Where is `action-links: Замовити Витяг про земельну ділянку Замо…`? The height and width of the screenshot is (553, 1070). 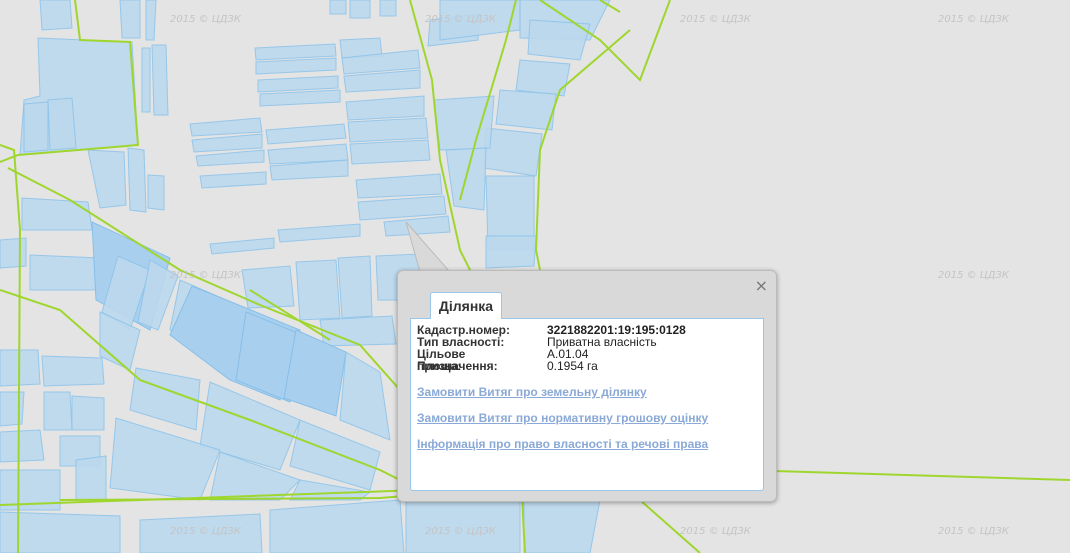
action-links: Замовити Витяг про земельну ділянку Замо… is located at coordinates (562, 424).